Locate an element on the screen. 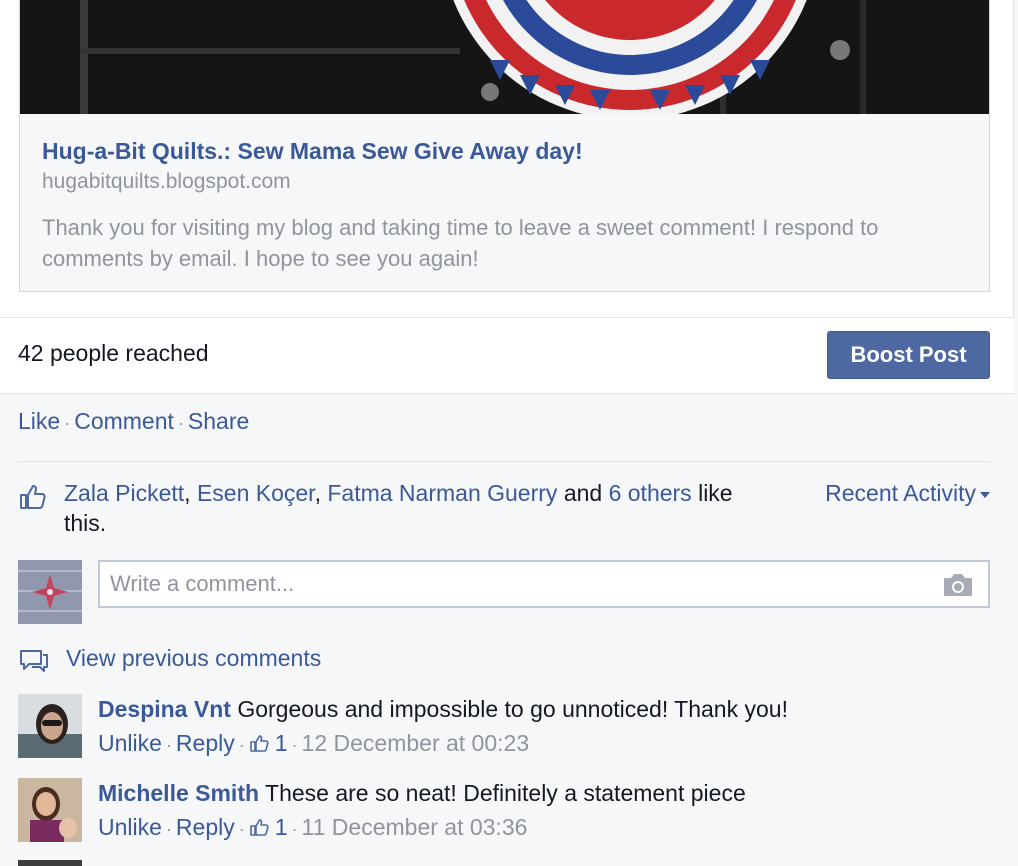 This screenshot has height=866, width=1018. comment-link: Comment is located at coordinates (124, 421).